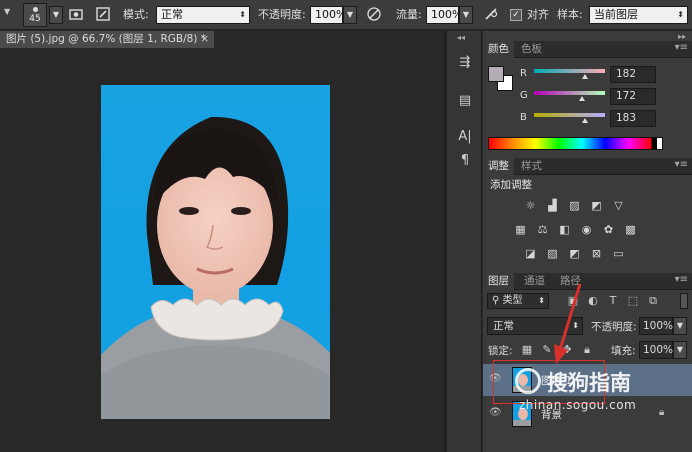 The image size is (692, 452). Describe the element at coordinates (551, 414) in the screenshot. I see `layer-name: 背景` at that location.